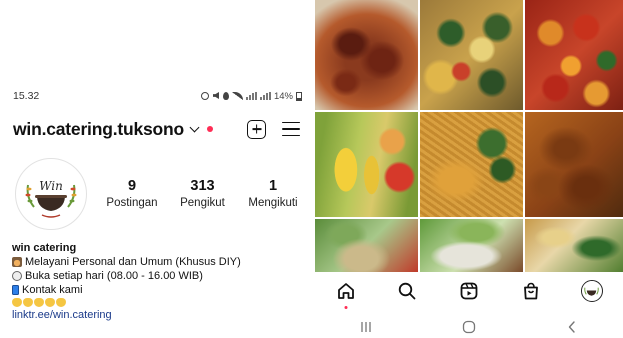  Describe the element at coordinates (574, 245) in the screenshot. I see `post-salad-dish` at that location.